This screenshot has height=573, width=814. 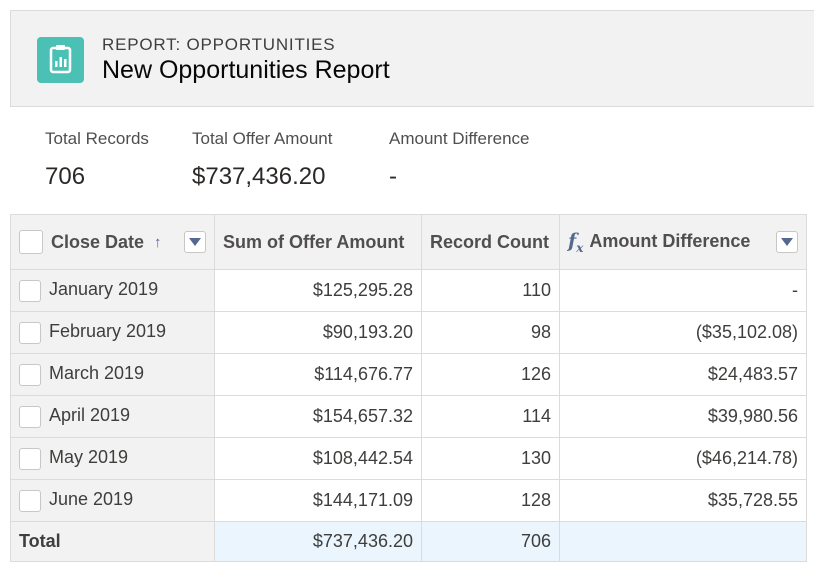 What do you see at coordinates (97, 160) in the screenshot?
I see `summary-total-records: Total Records 706` at bounding box center [97, 160].